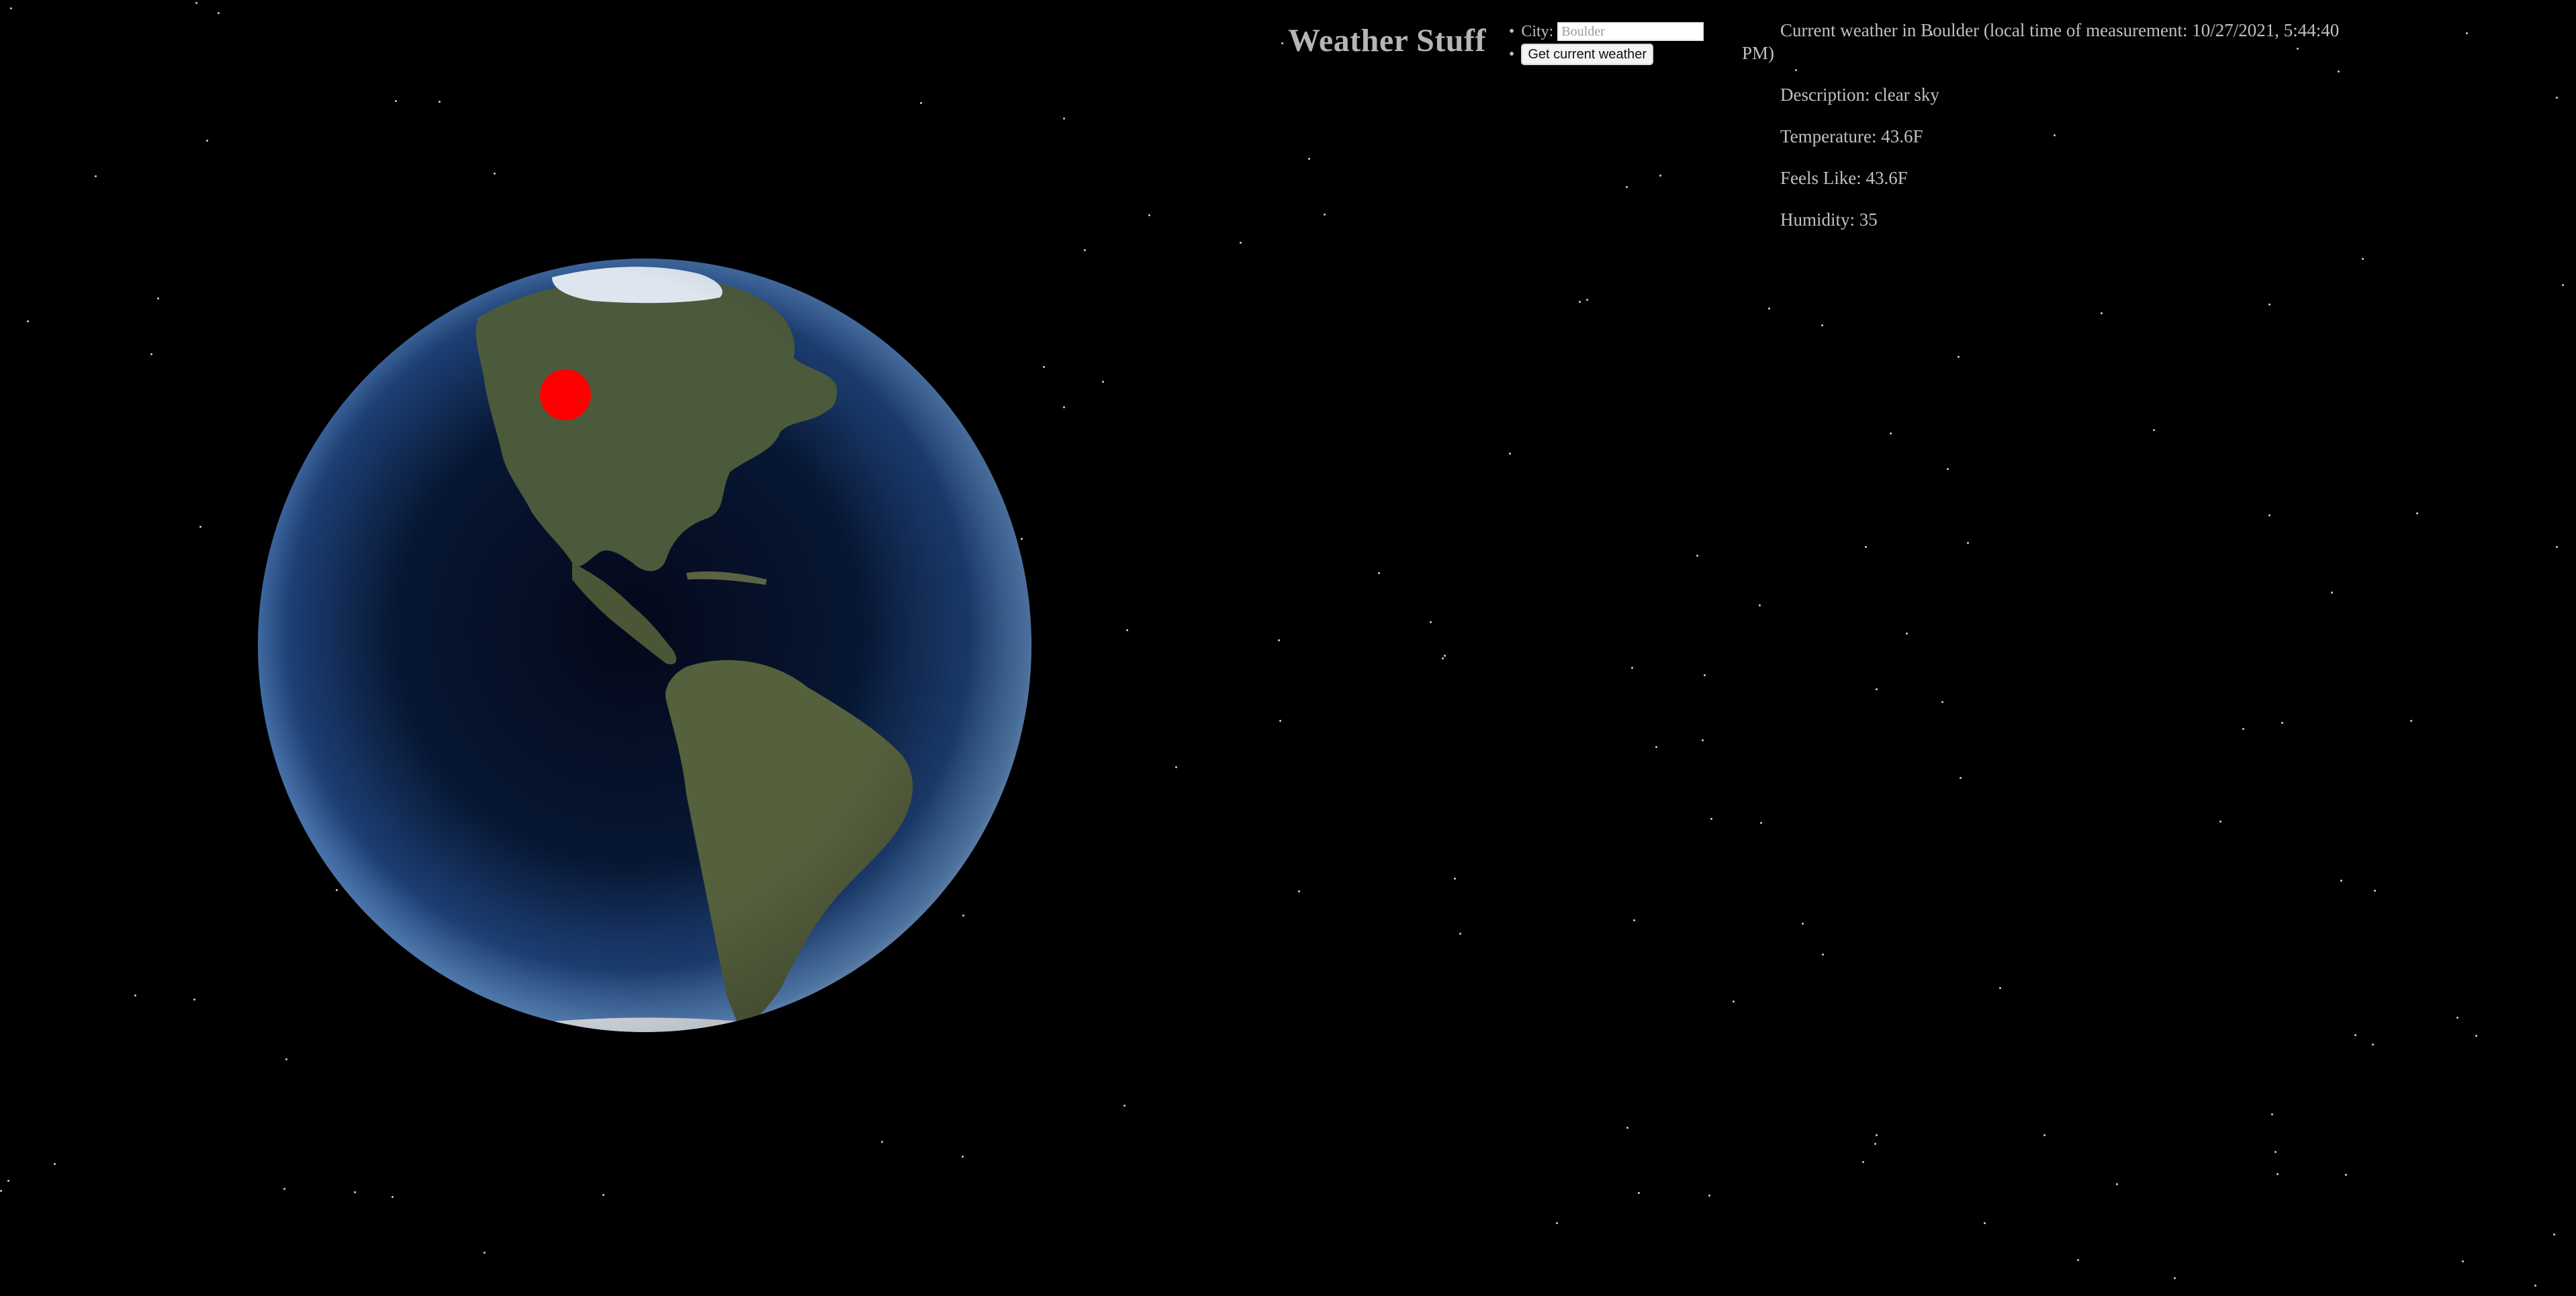  I want to click on west-africa-edge, so click(1020, 485).